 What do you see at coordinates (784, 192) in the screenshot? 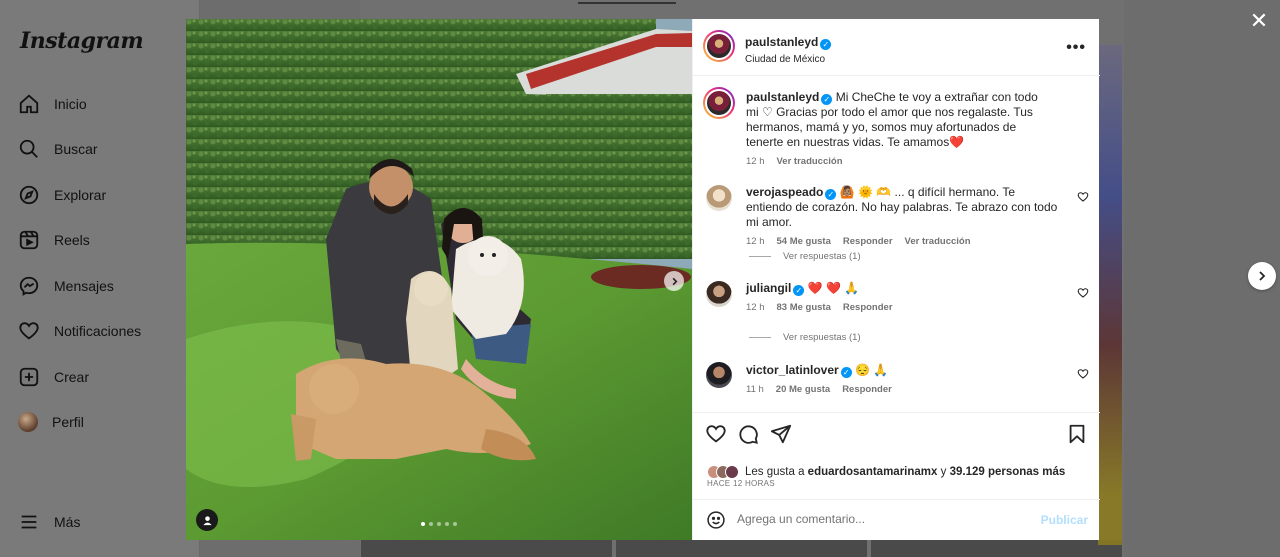
I see `comment-username: verojaspeado` at bounding box center [784, 192].